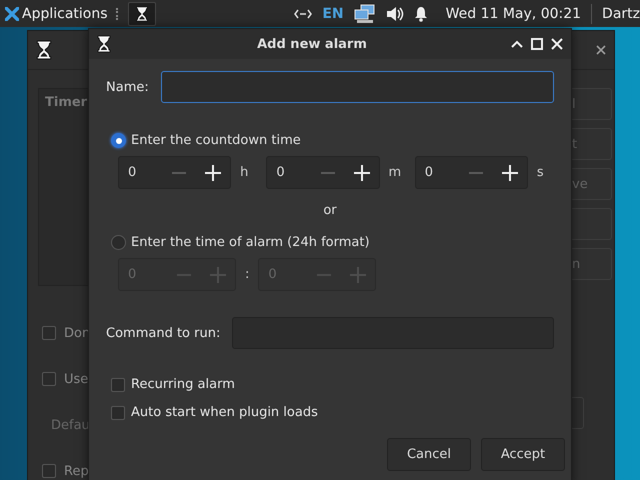 The height and width of the screenshot is (480, 640). Describe the element at coordinates (395, 172) in the screenshot. I see `unit-label: m` at that location.